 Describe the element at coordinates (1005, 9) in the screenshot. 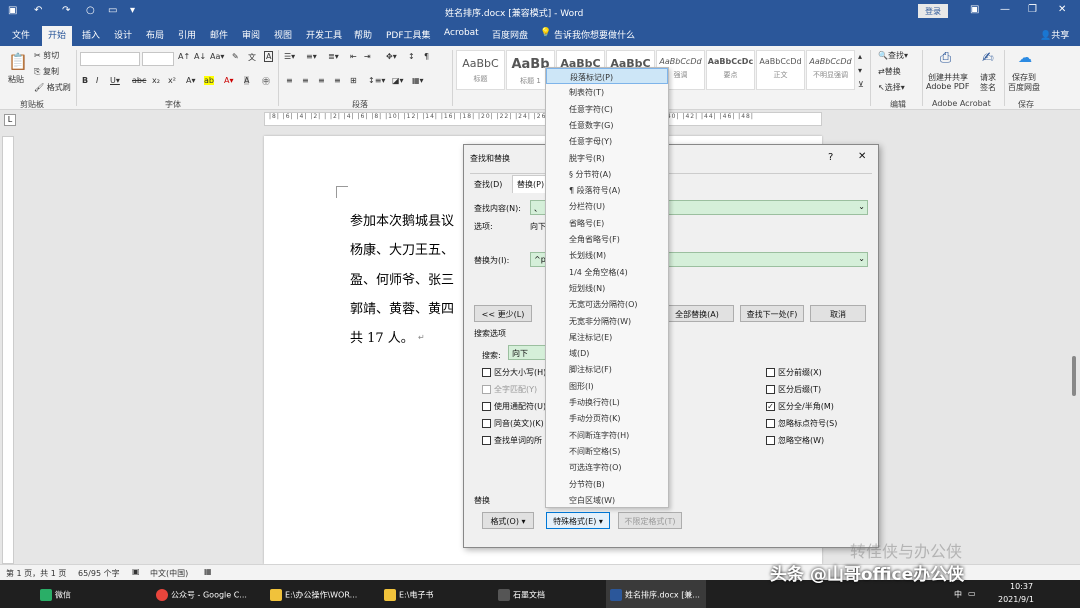

I see `minimize-icon: —` at that location.